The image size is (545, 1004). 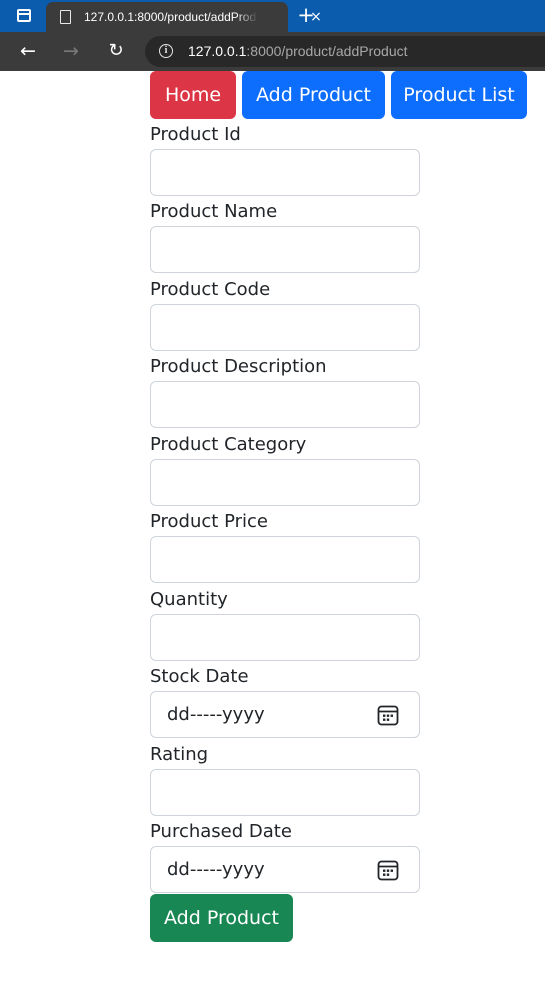 I want to click on rating-input, so click(x=285, y=792).